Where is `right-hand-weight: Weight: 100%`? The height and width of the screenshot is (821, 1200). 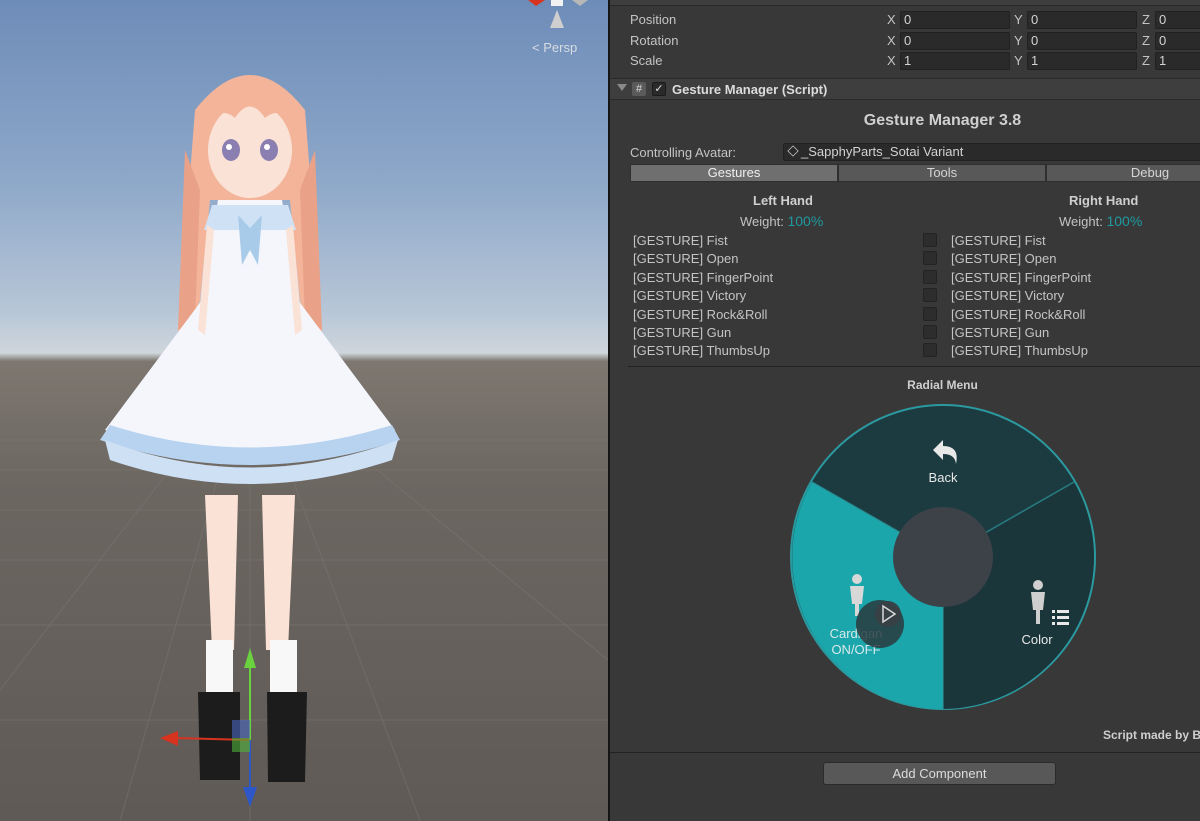 right-hand-weight: Weight: 100% is located at coordinates (1100, 221).